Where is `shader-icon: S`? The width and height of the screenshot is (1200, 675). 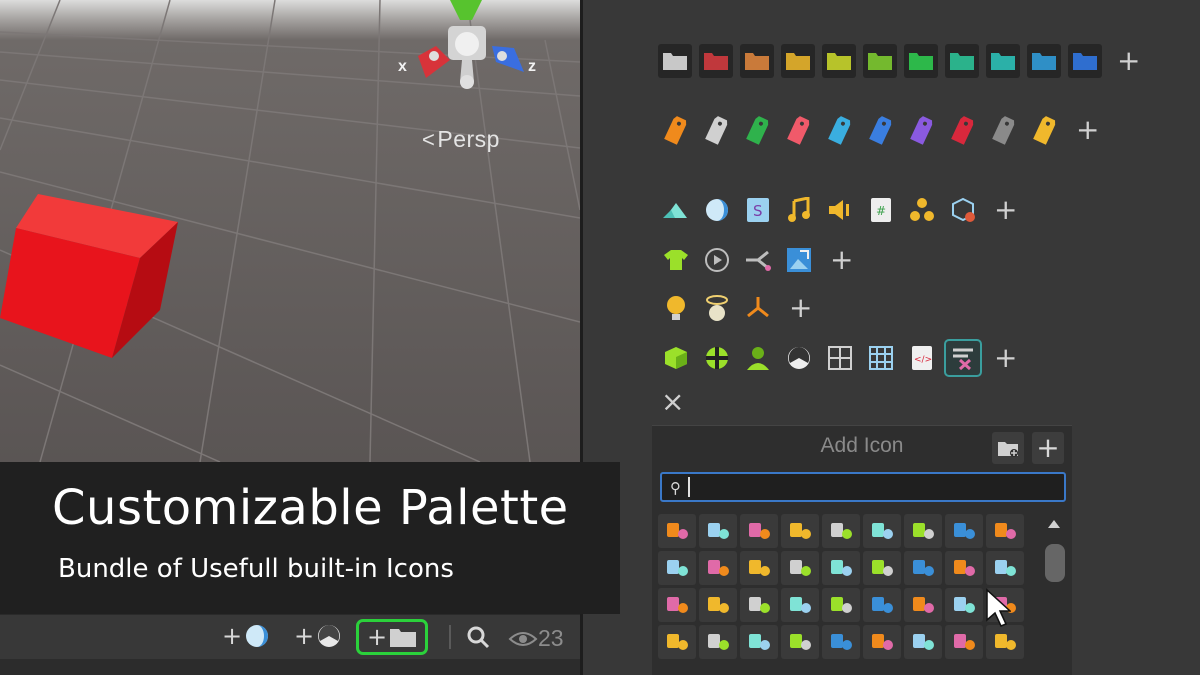 shader-icon: S is located at coordinates (758, 210).